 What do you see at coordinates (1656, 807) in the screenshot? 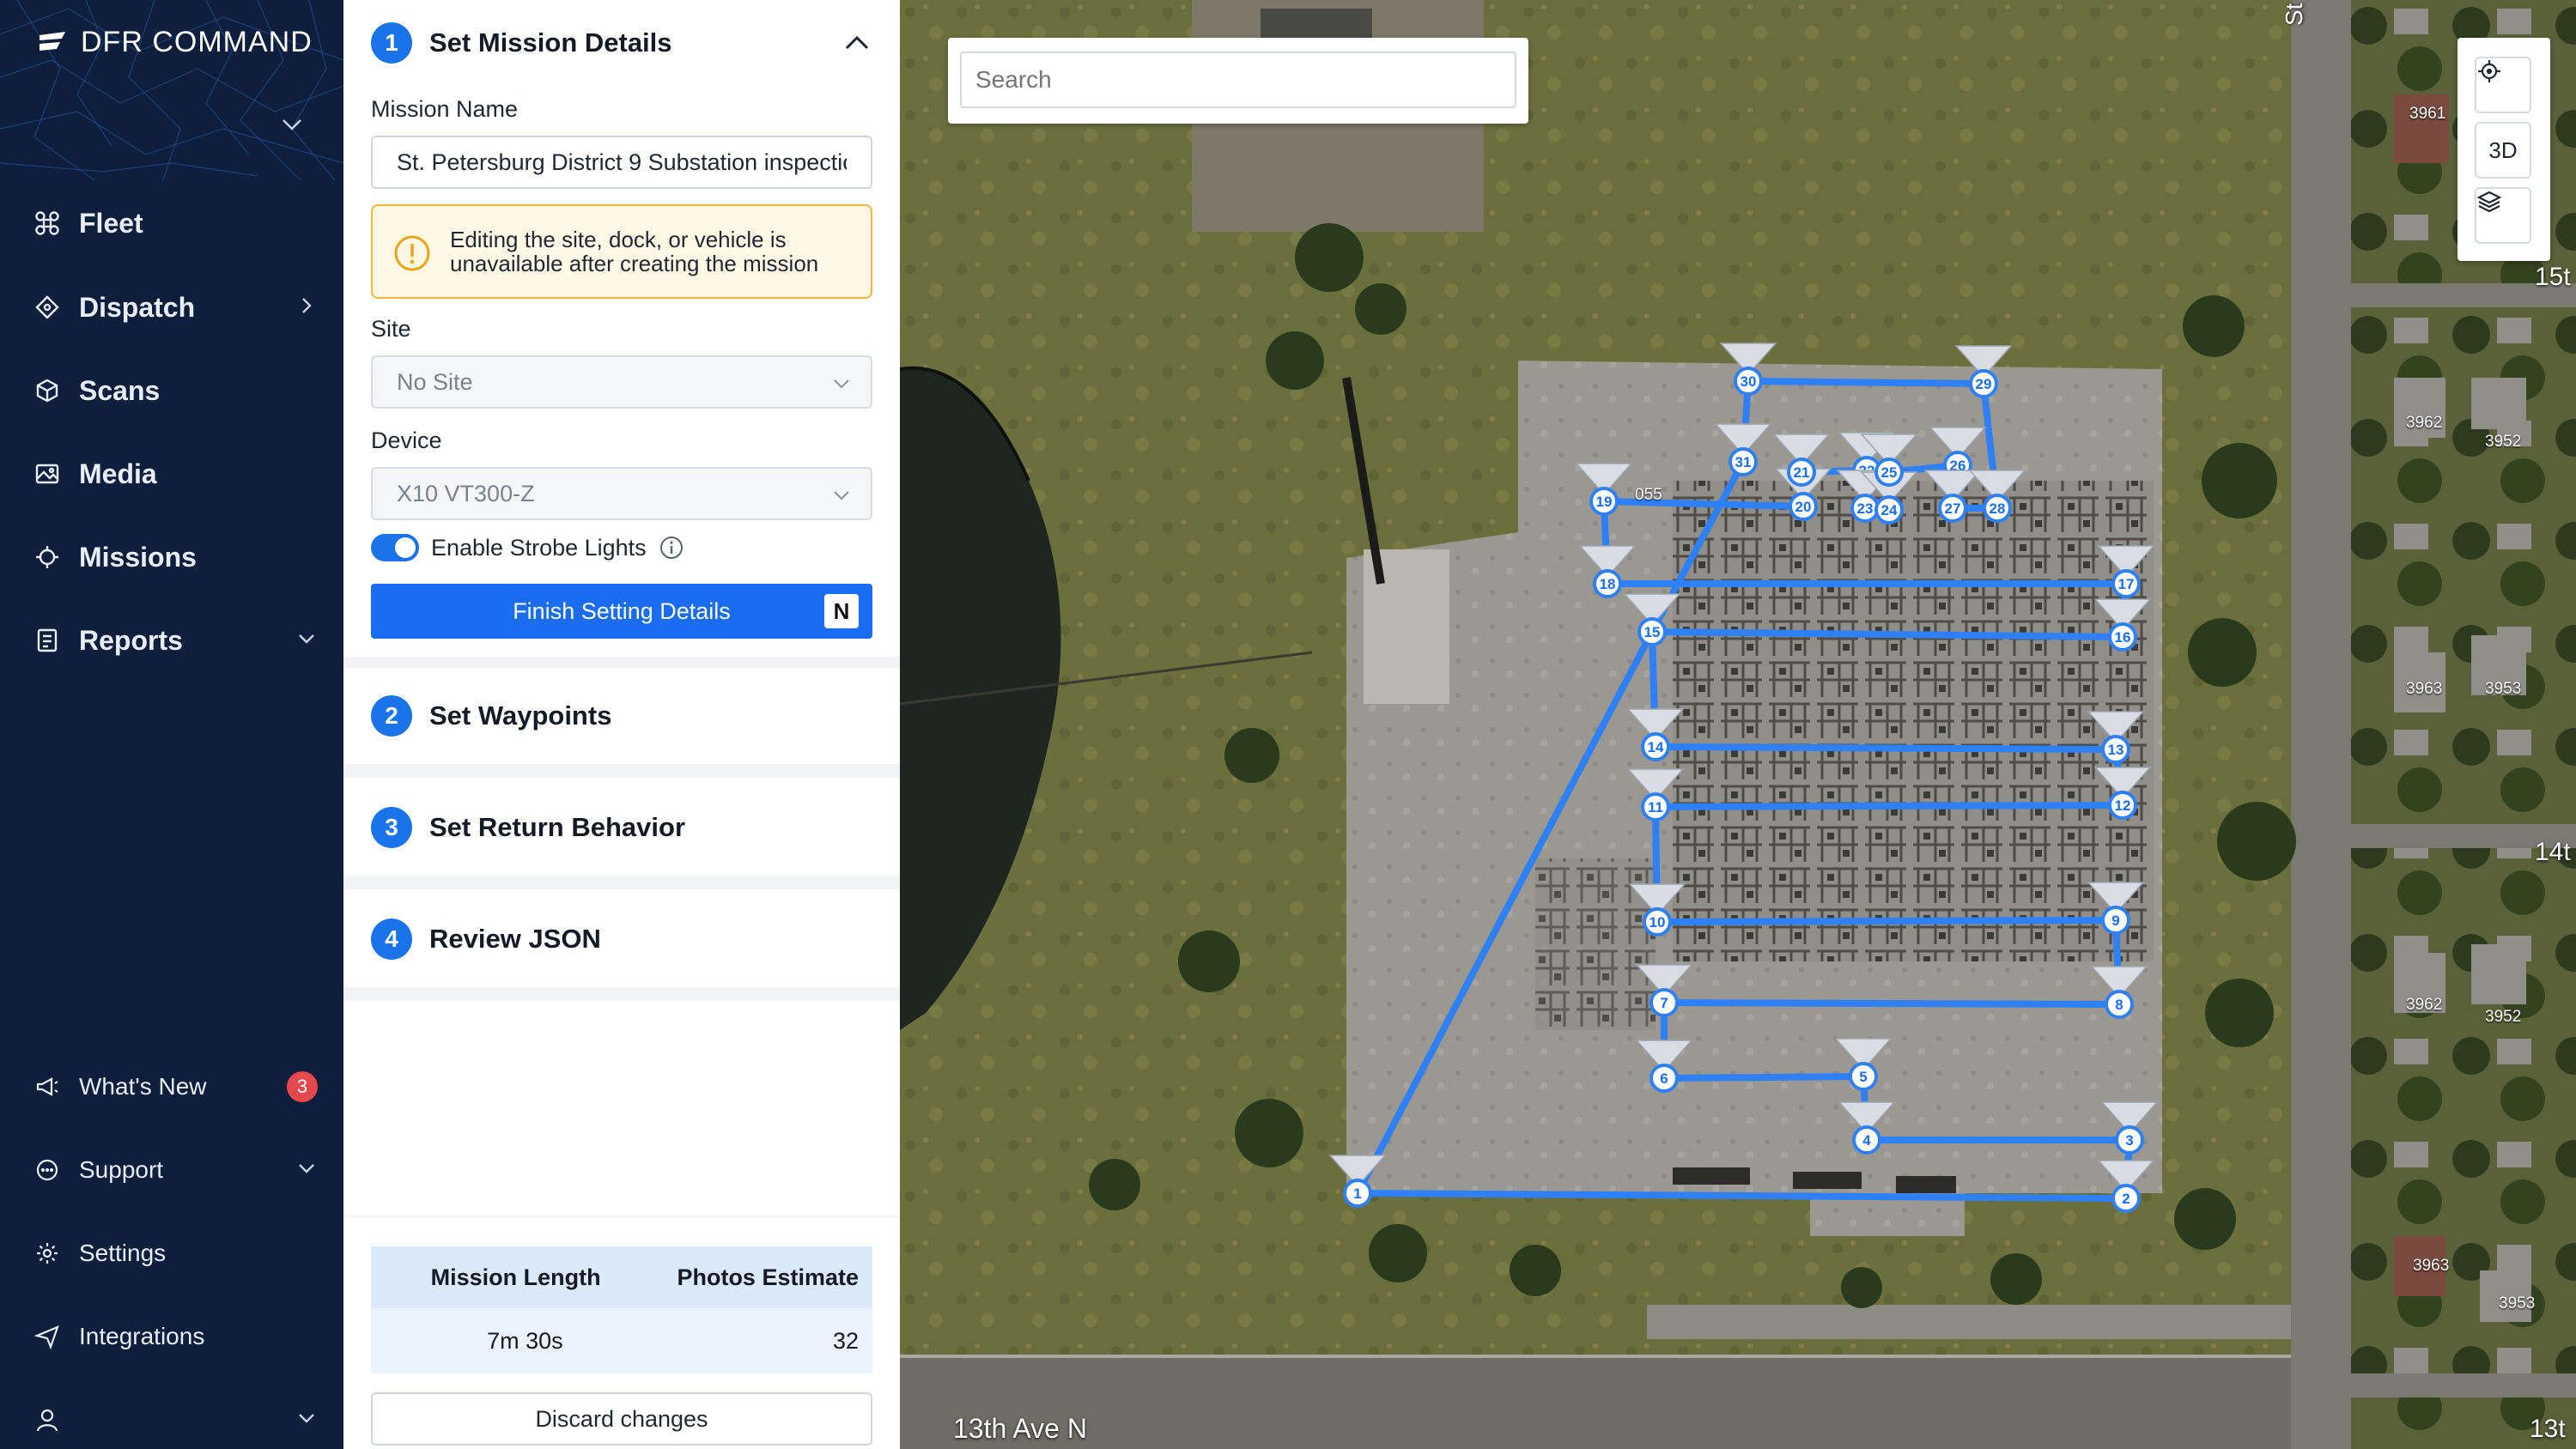
I see `waypoint-label: 11` at bounding box center [1656, 807].